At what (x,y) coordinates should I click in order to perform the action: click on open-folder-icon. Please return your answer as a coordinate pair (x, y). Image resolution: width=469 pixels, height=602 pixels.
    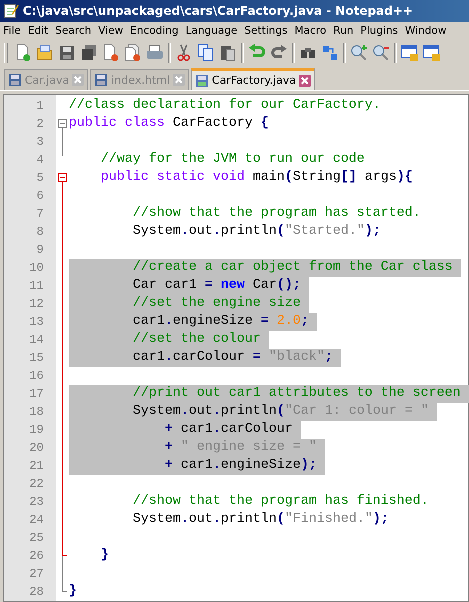
    Looking at the image, I should click on (45, 53).